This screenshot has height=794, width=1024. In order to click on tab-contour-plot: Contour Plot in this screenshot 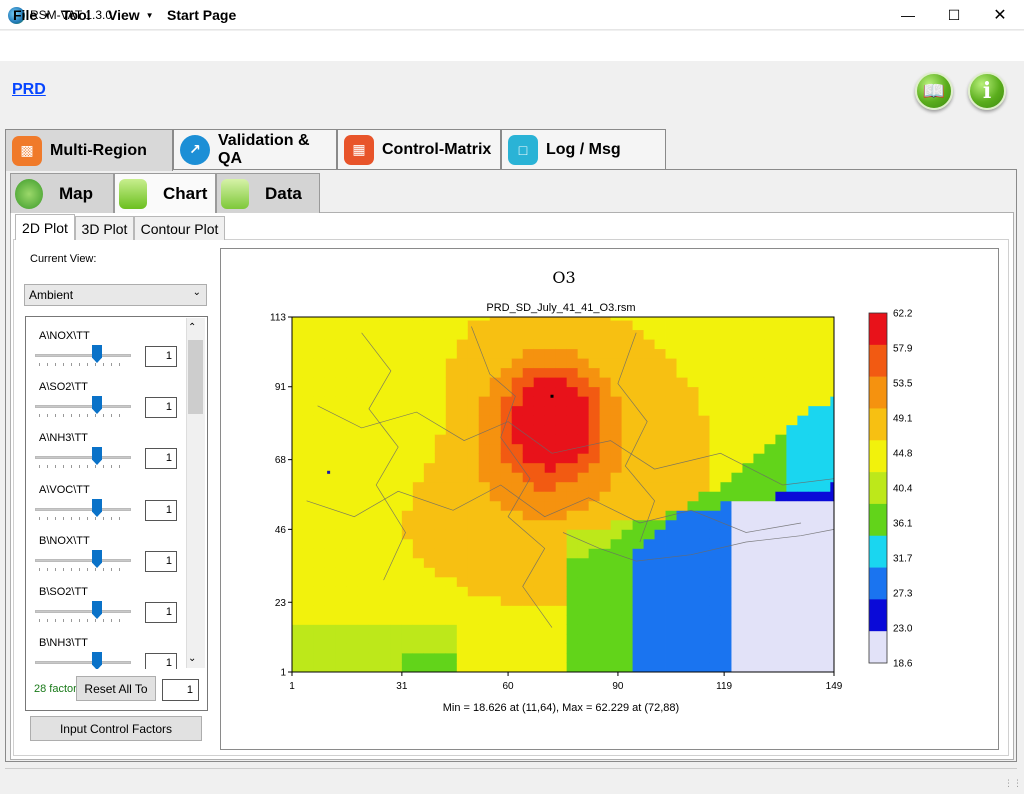, I will do `click(179, 228)`.